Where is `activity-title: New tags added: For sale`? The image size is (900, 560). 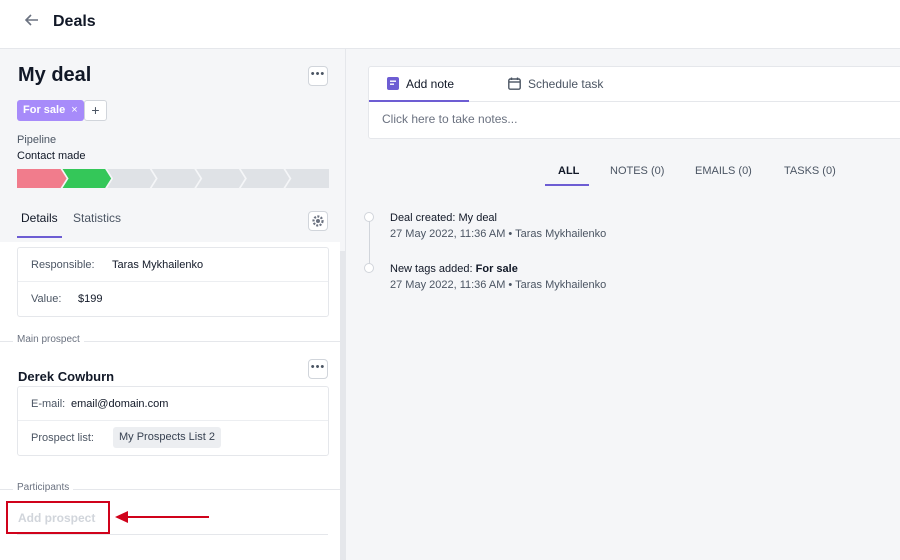 activity-title: New tags added: For sale is located at coordinates (454, 269).